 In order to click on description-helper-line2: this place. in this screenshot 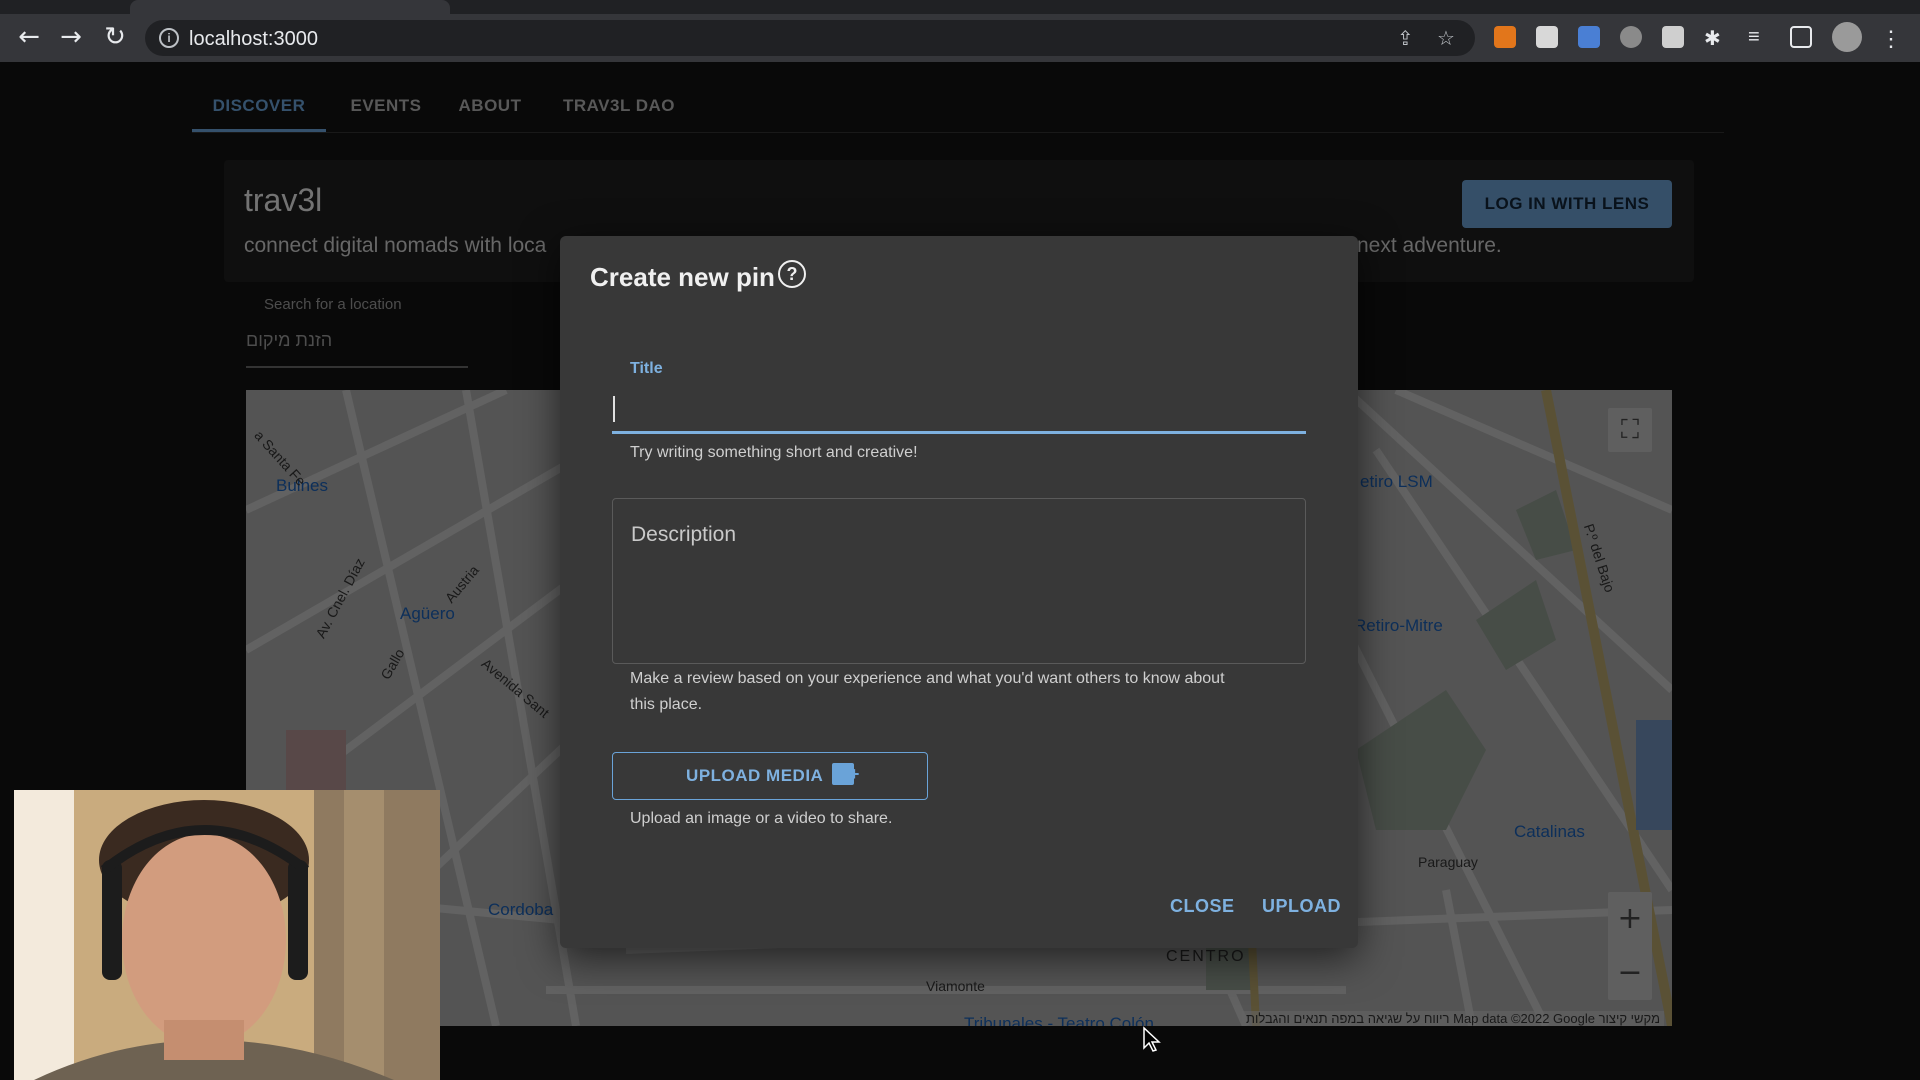, I will do `click(666, 704)`.